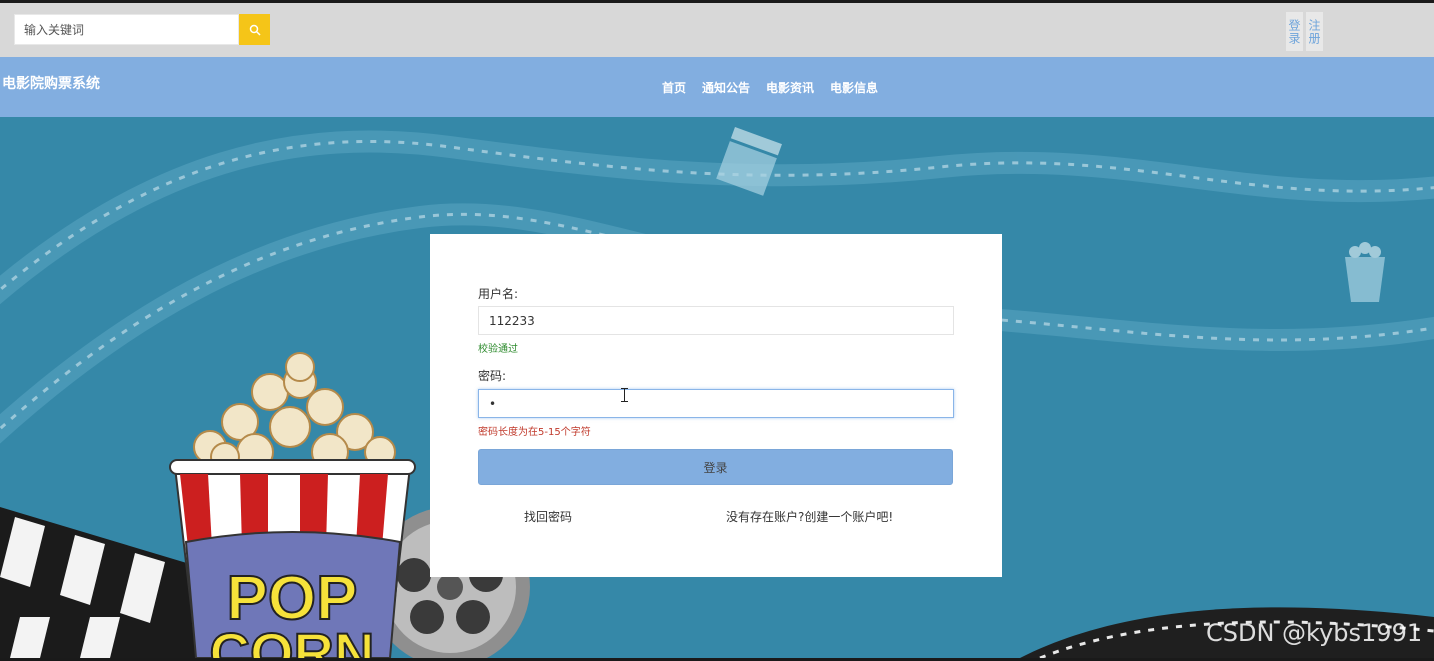 The image size is (1434, 661). Describe the element at coordinates (1294, 31) in the screenshot. I see `login-link: 登录` at that location.